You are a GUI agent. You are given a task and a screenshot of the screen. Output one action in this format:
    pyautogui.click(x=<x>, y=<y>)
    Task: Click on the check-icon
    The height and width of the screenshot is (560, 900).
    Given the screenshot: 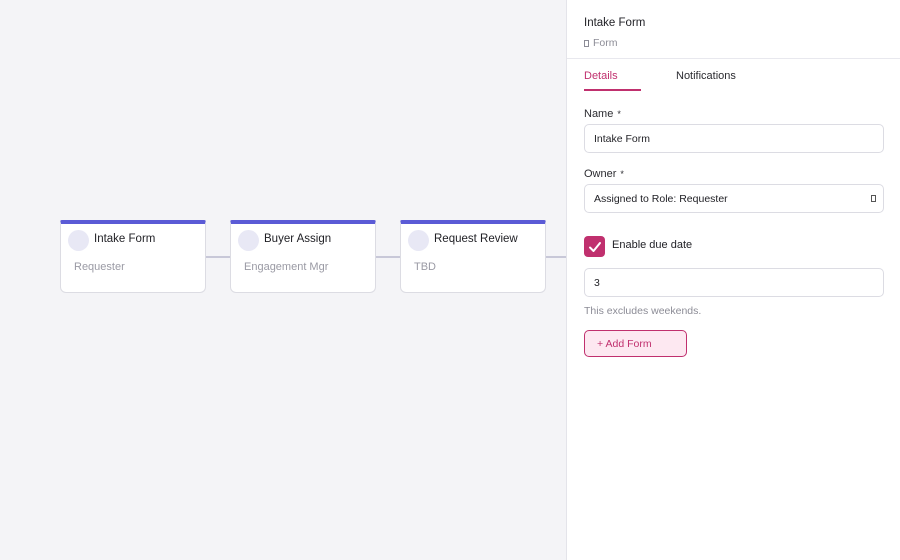 What is the action you would take?
    pyautogui.click(x=594, y=246)
    